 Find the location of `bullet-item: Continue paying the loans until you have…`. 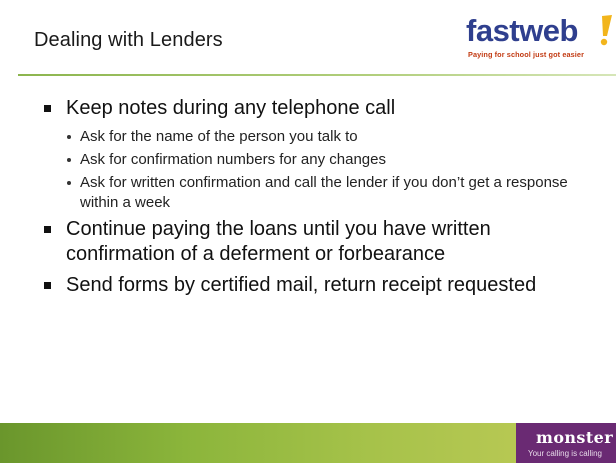

bullet-item: Continue paying the loans until you have… is located at coordinates (324, 242).